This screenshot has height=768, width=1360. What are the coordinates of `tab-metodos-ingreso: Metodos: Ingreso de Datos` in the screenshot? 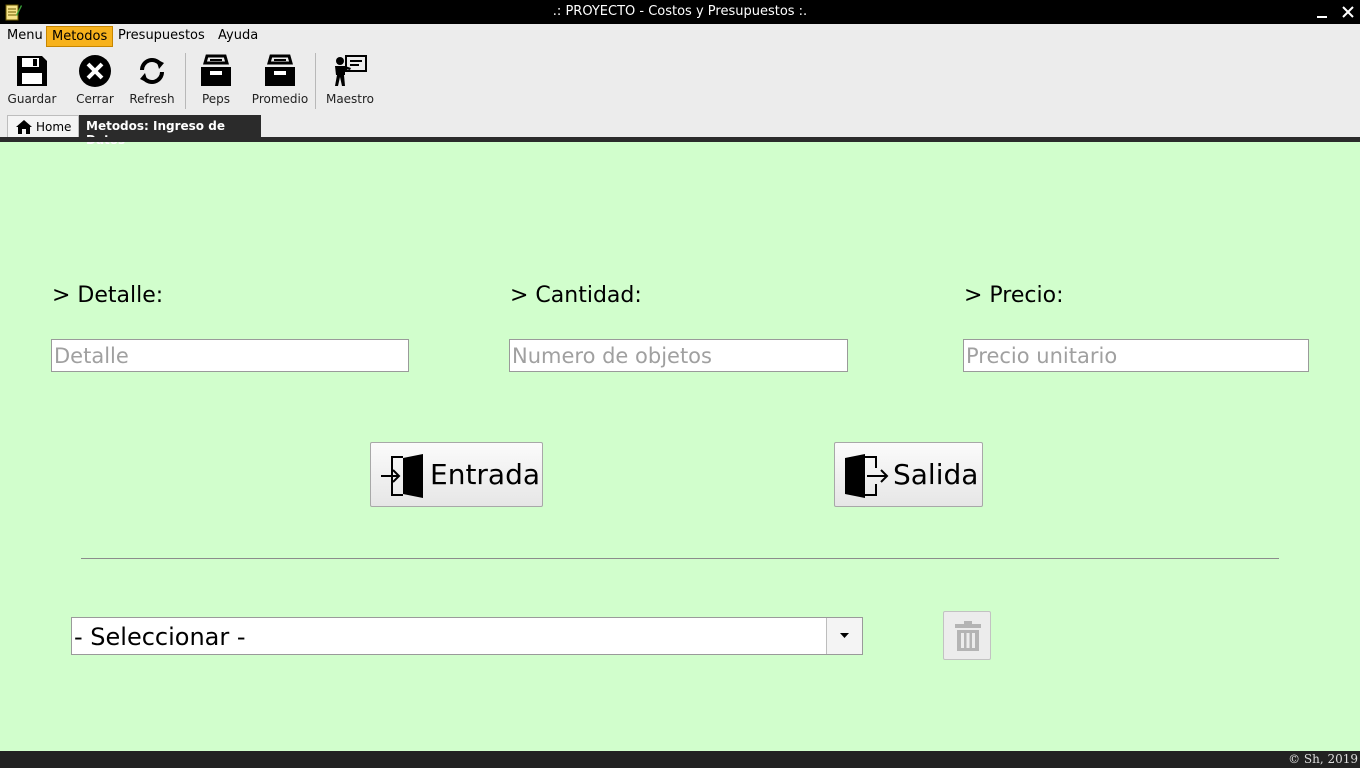 It's located at (170, 131).